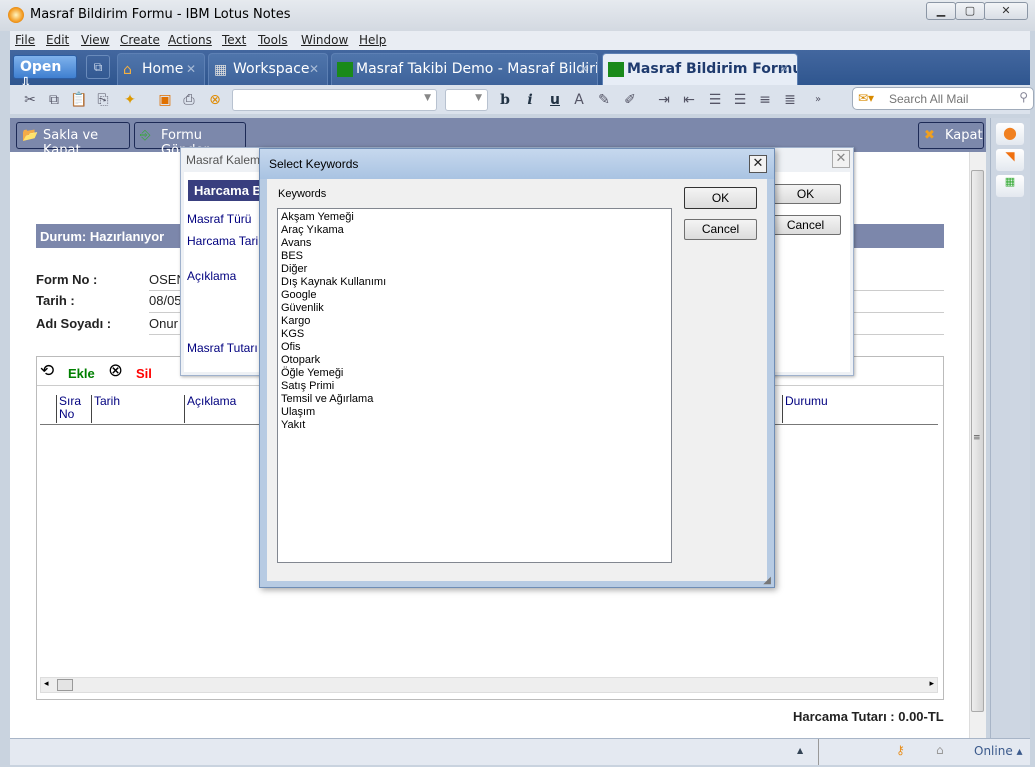  Describe the element at coordinates (1006, 11) in the screenshot. I see `close-window-button: ✕` at that location.